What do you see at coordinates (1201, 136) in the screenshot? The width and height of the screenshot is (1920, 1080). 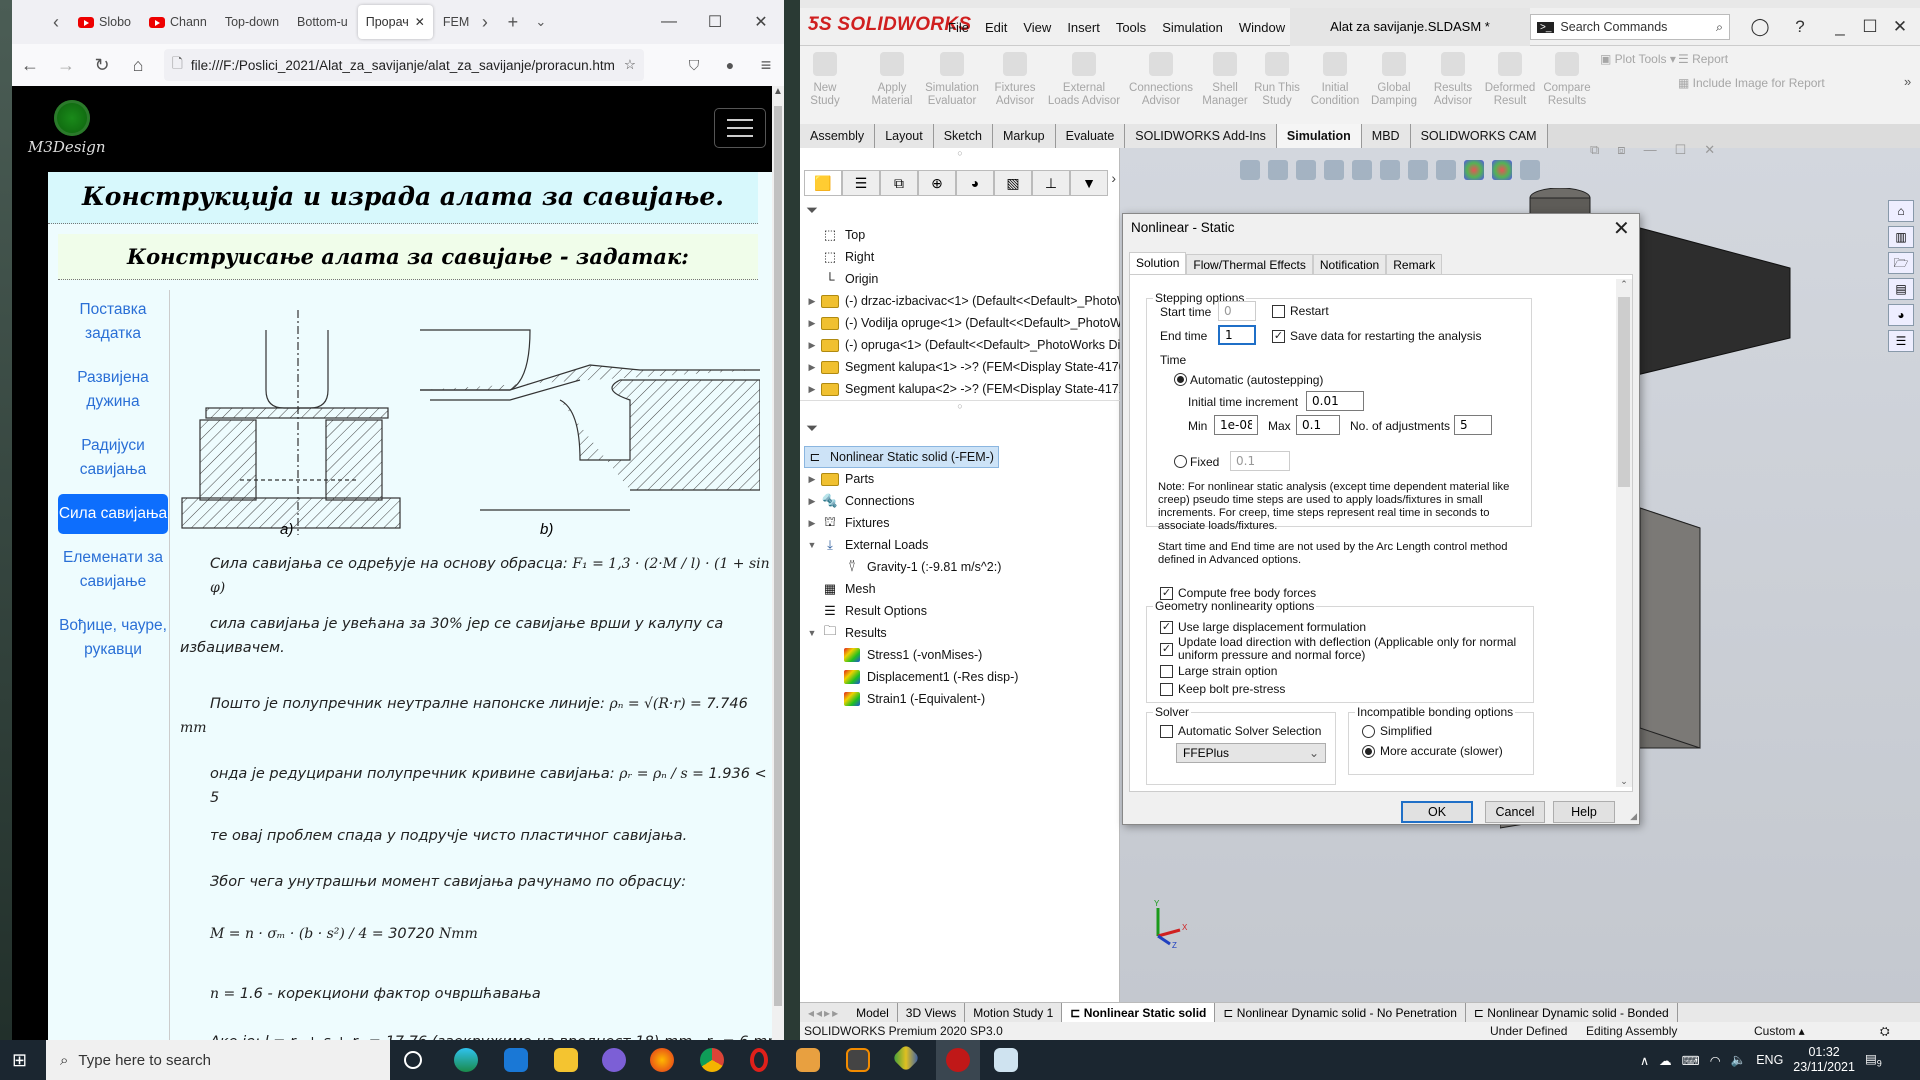 I see `tab-addins: SOLIDWORKS Add-Ins` at bounding box center [1201, 136].